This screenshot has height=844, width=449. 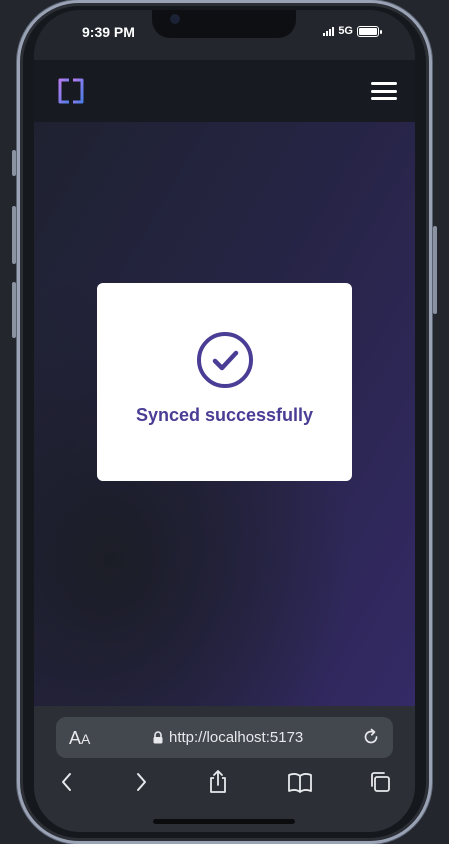 I want to click on battery-icon, so click(x=369, y=31).